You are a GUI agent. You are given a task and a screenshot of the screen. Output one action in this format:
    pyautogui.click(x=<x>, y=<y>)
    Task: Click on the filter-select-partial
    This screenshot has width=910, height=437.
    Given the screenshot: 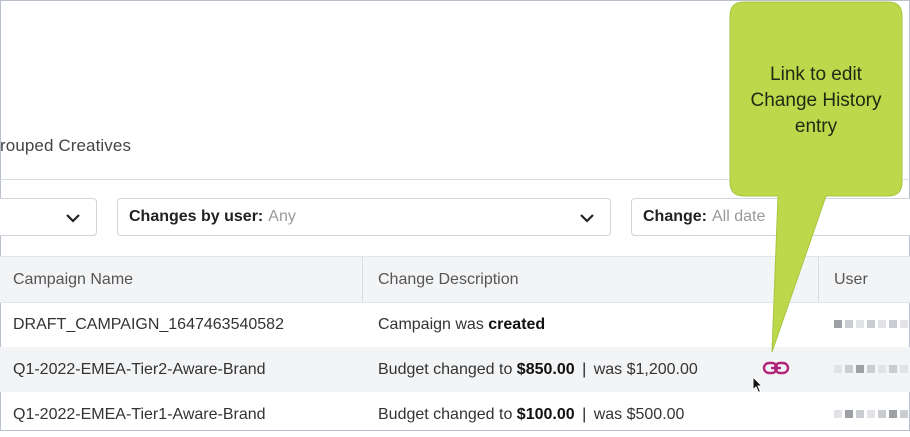 What is the action you would take?
    pyautogui.click(x=48, y=217)
    